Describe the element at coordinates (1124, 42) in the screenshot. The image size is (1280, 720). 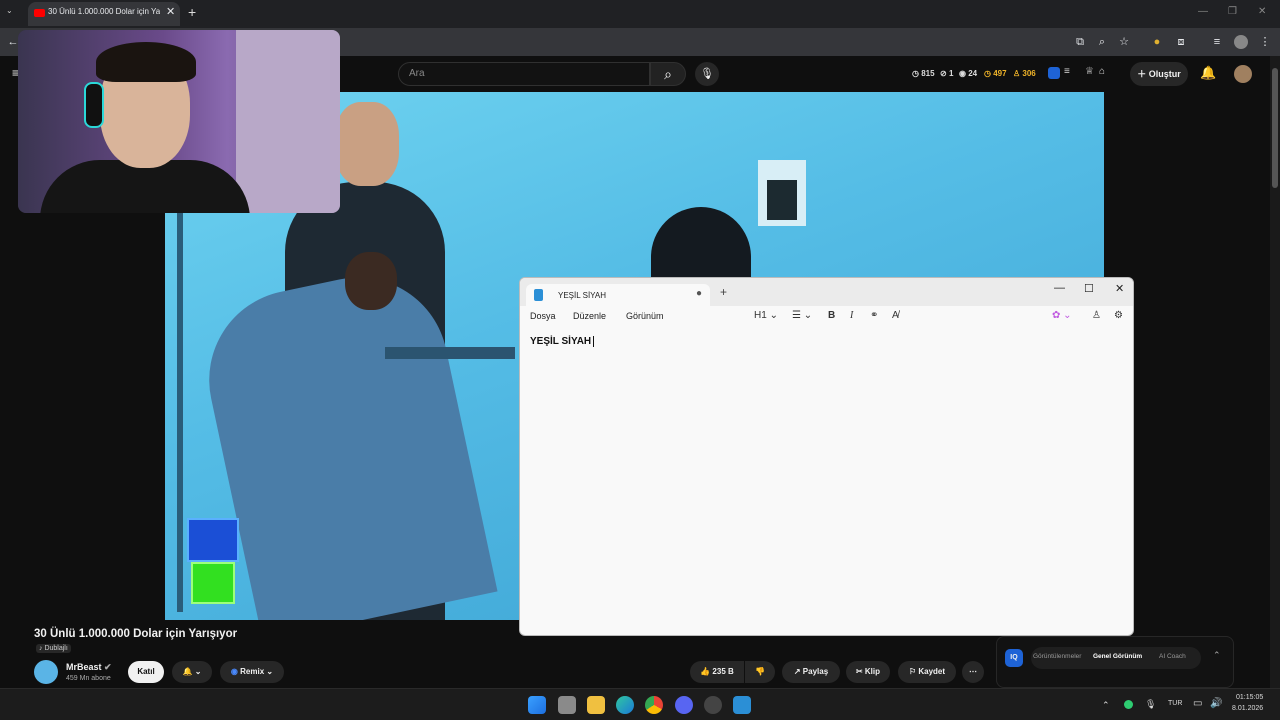
I see `bookmark-star-icon: ☆` at that location.